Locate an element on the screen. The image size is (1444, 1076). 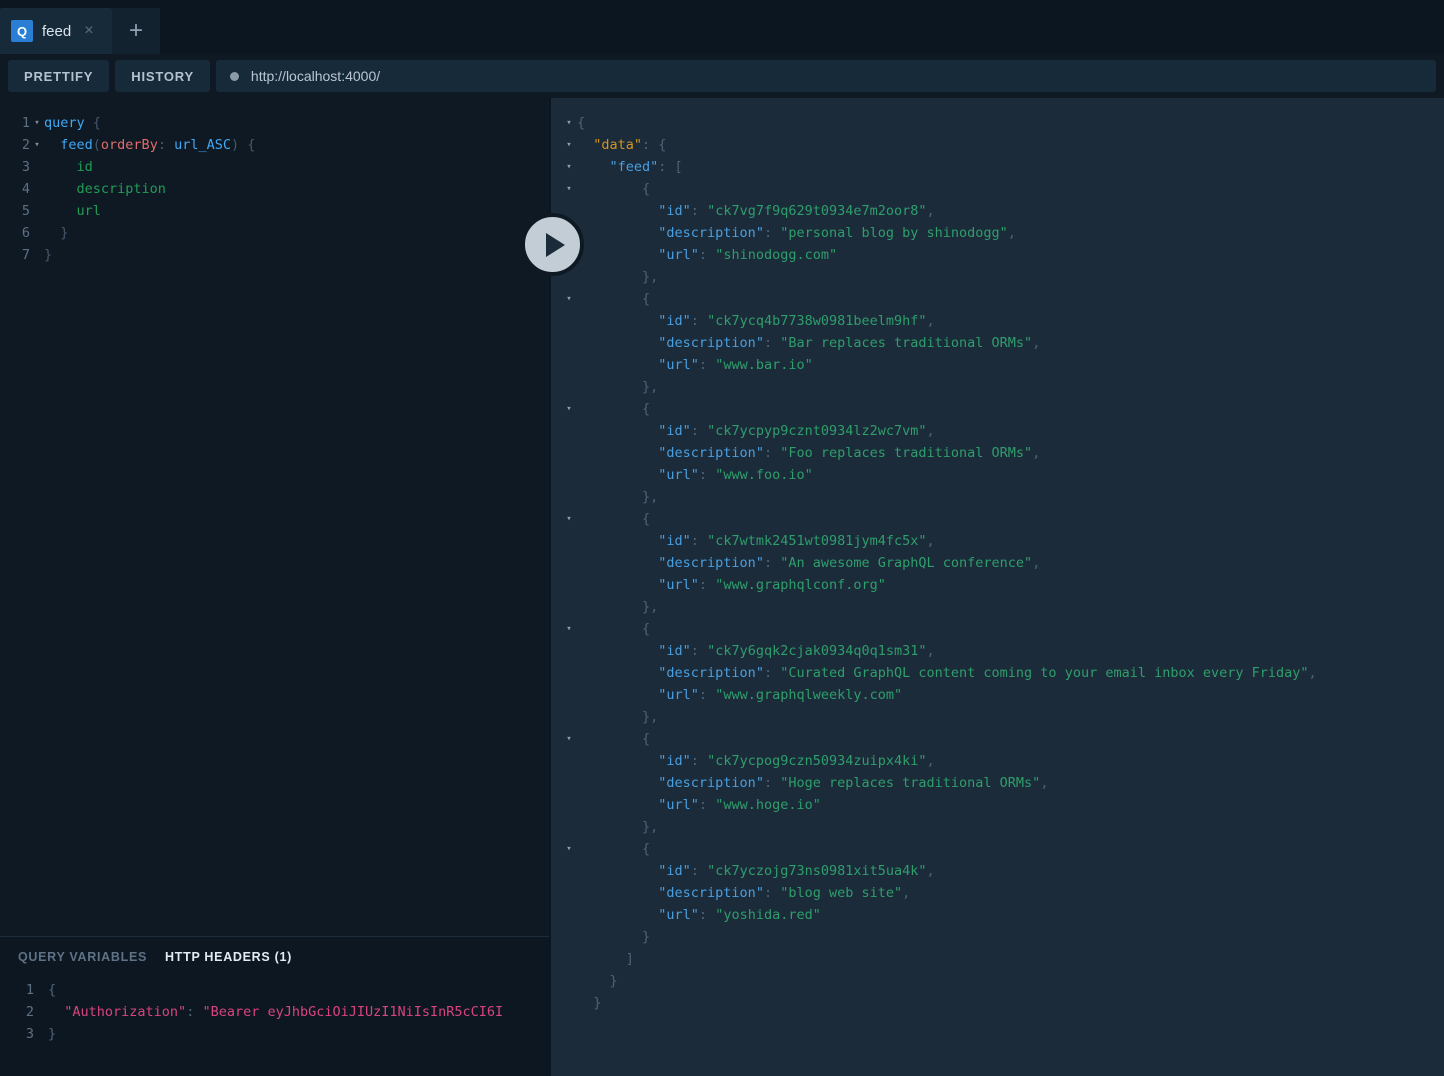
token-feed-field: feed is located at coordinates (76, 145).